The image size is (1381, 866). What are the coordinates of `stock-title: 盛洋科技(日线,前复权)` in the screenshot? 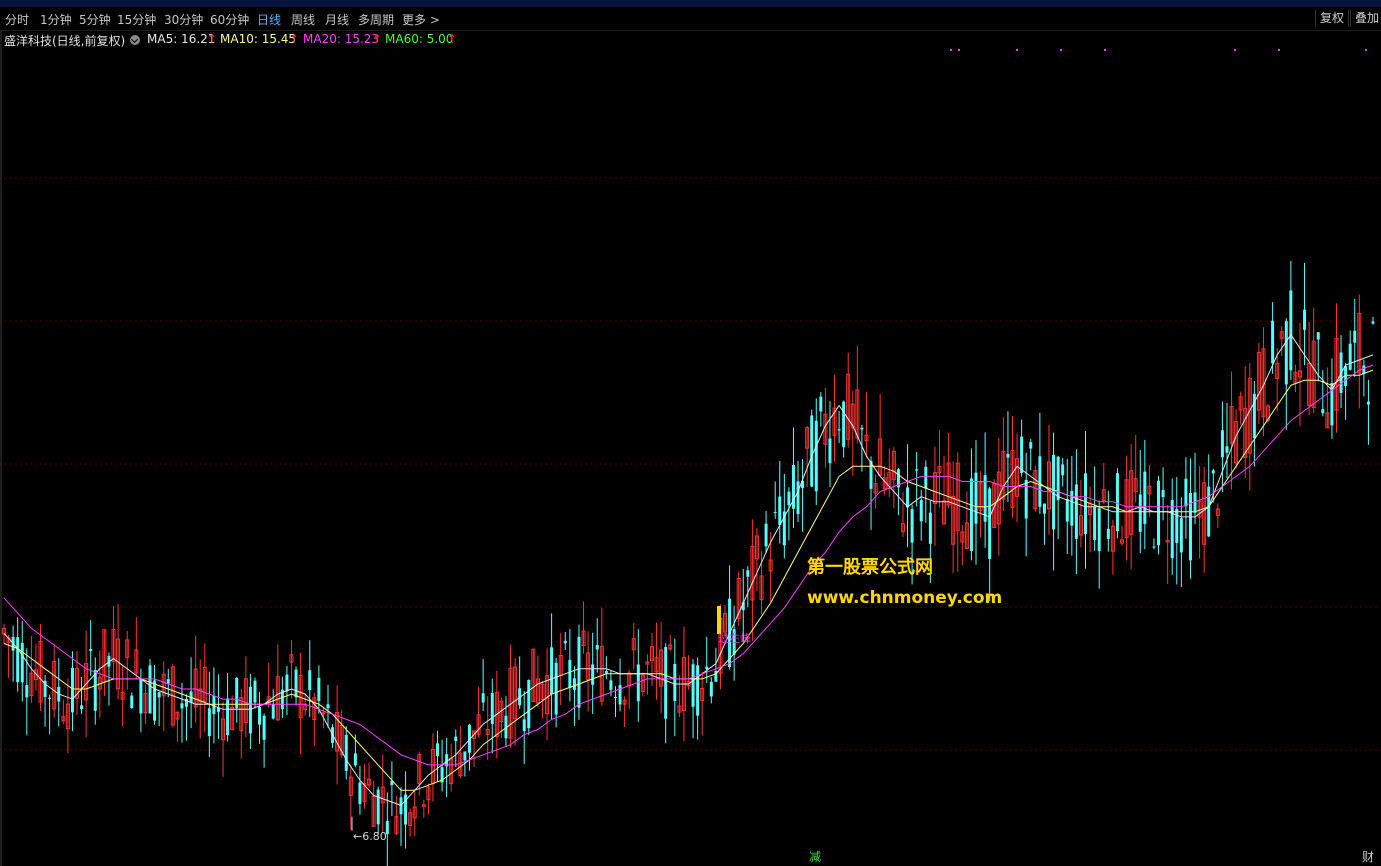 It's located at (65, 41).